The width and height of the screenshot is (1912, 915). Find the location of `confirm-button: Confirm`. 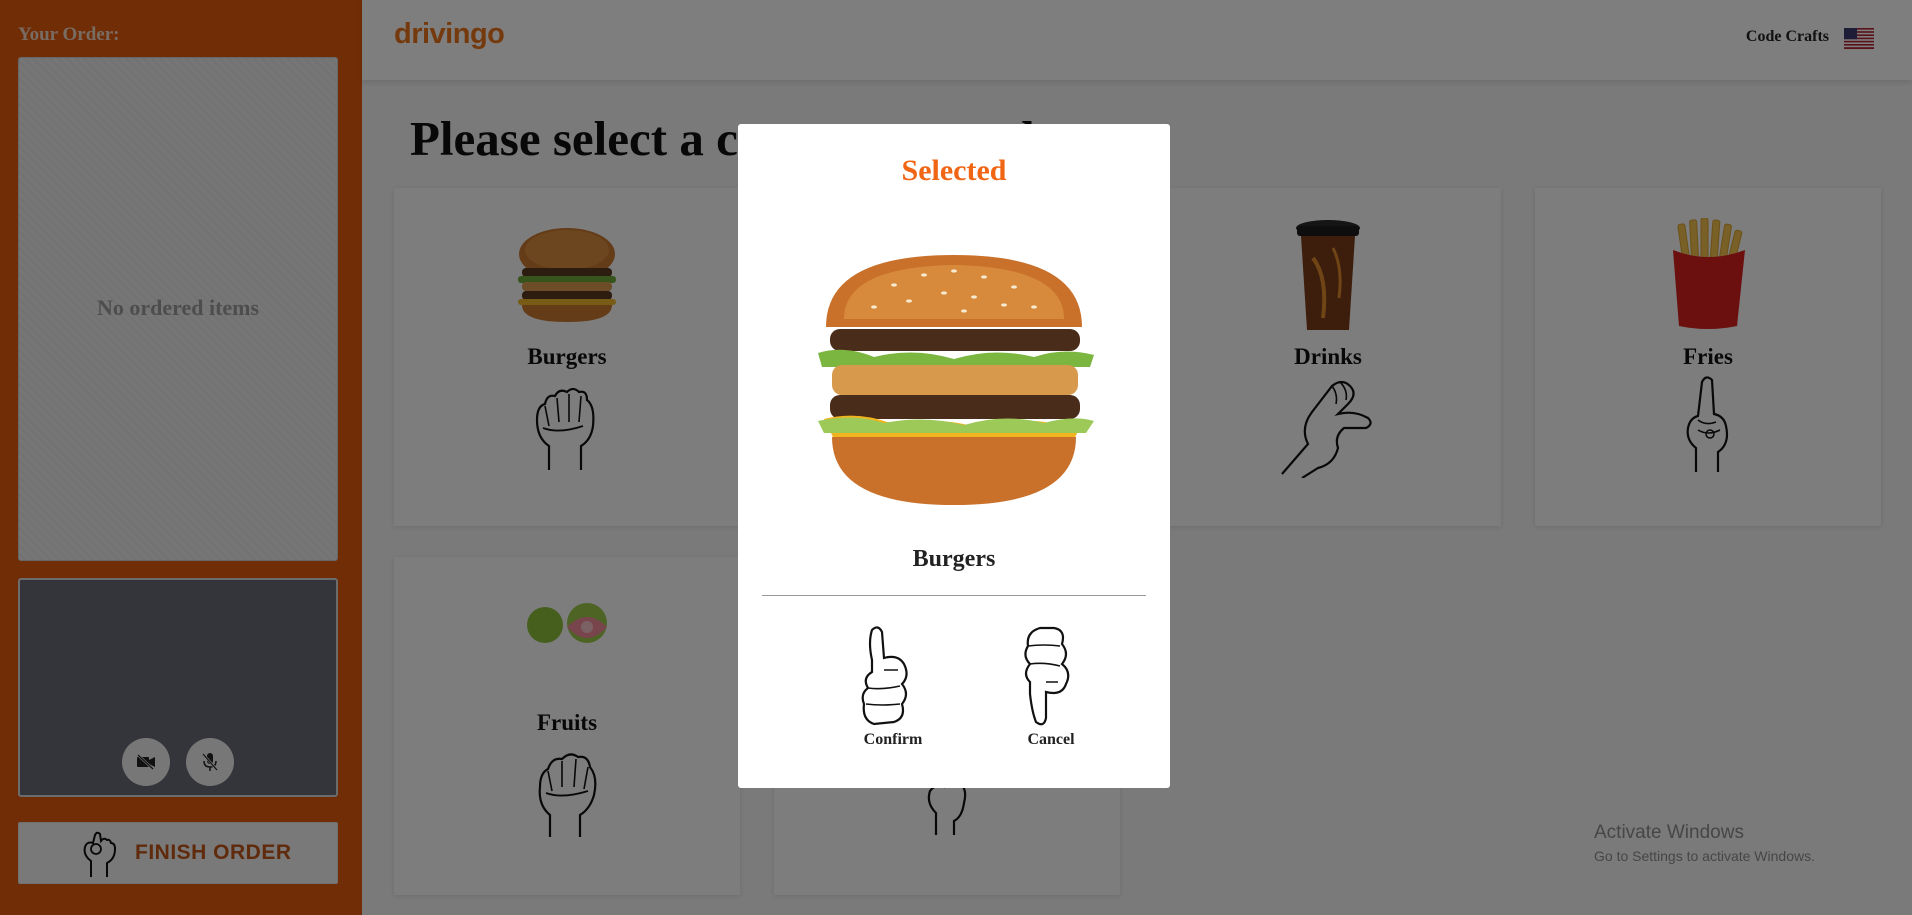

confirm-button: Confirm is located at coordinates (893, 689).